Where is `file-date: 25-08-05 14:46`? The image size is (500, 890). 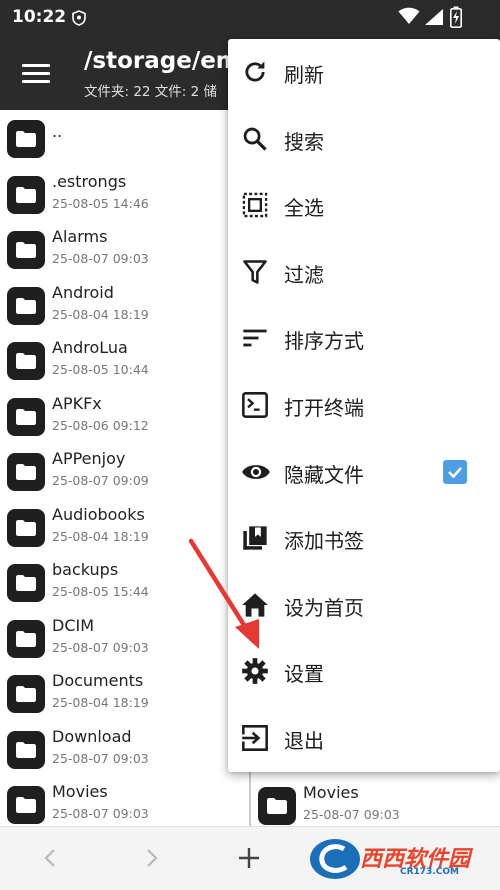
file-date: 25-08-05 14:46 is located at coordinates (100, 203).